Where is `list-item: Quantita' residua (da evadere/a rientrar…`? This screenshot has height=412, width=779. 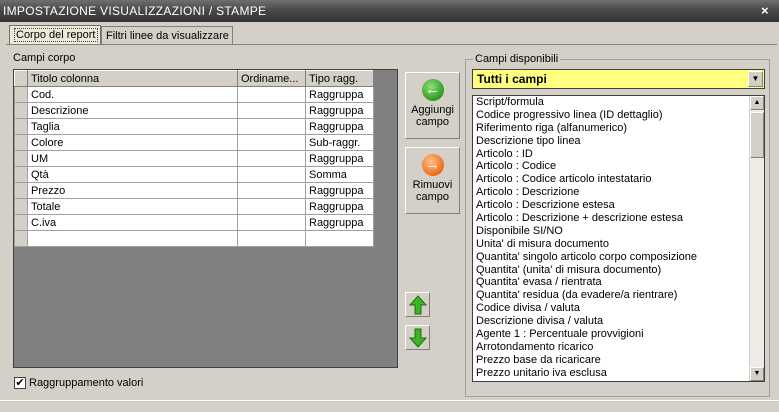
list-item: Quantita' residua (da evadere/a rientrar… is located at coordinates (618, 295).